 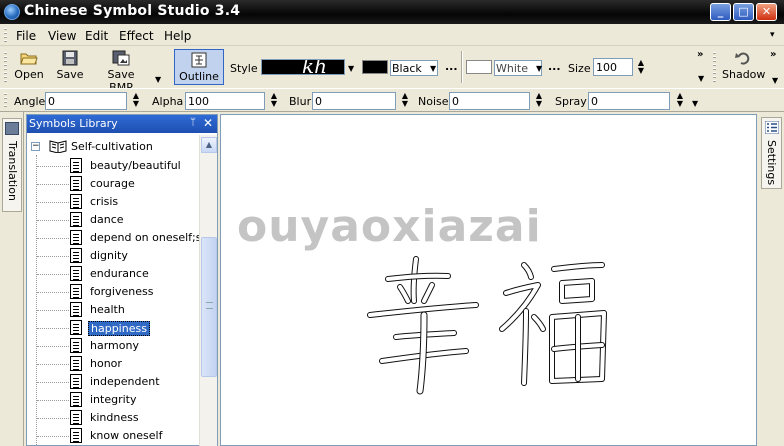 I want to click on tree-item: dance, so click(x=113, y=220).